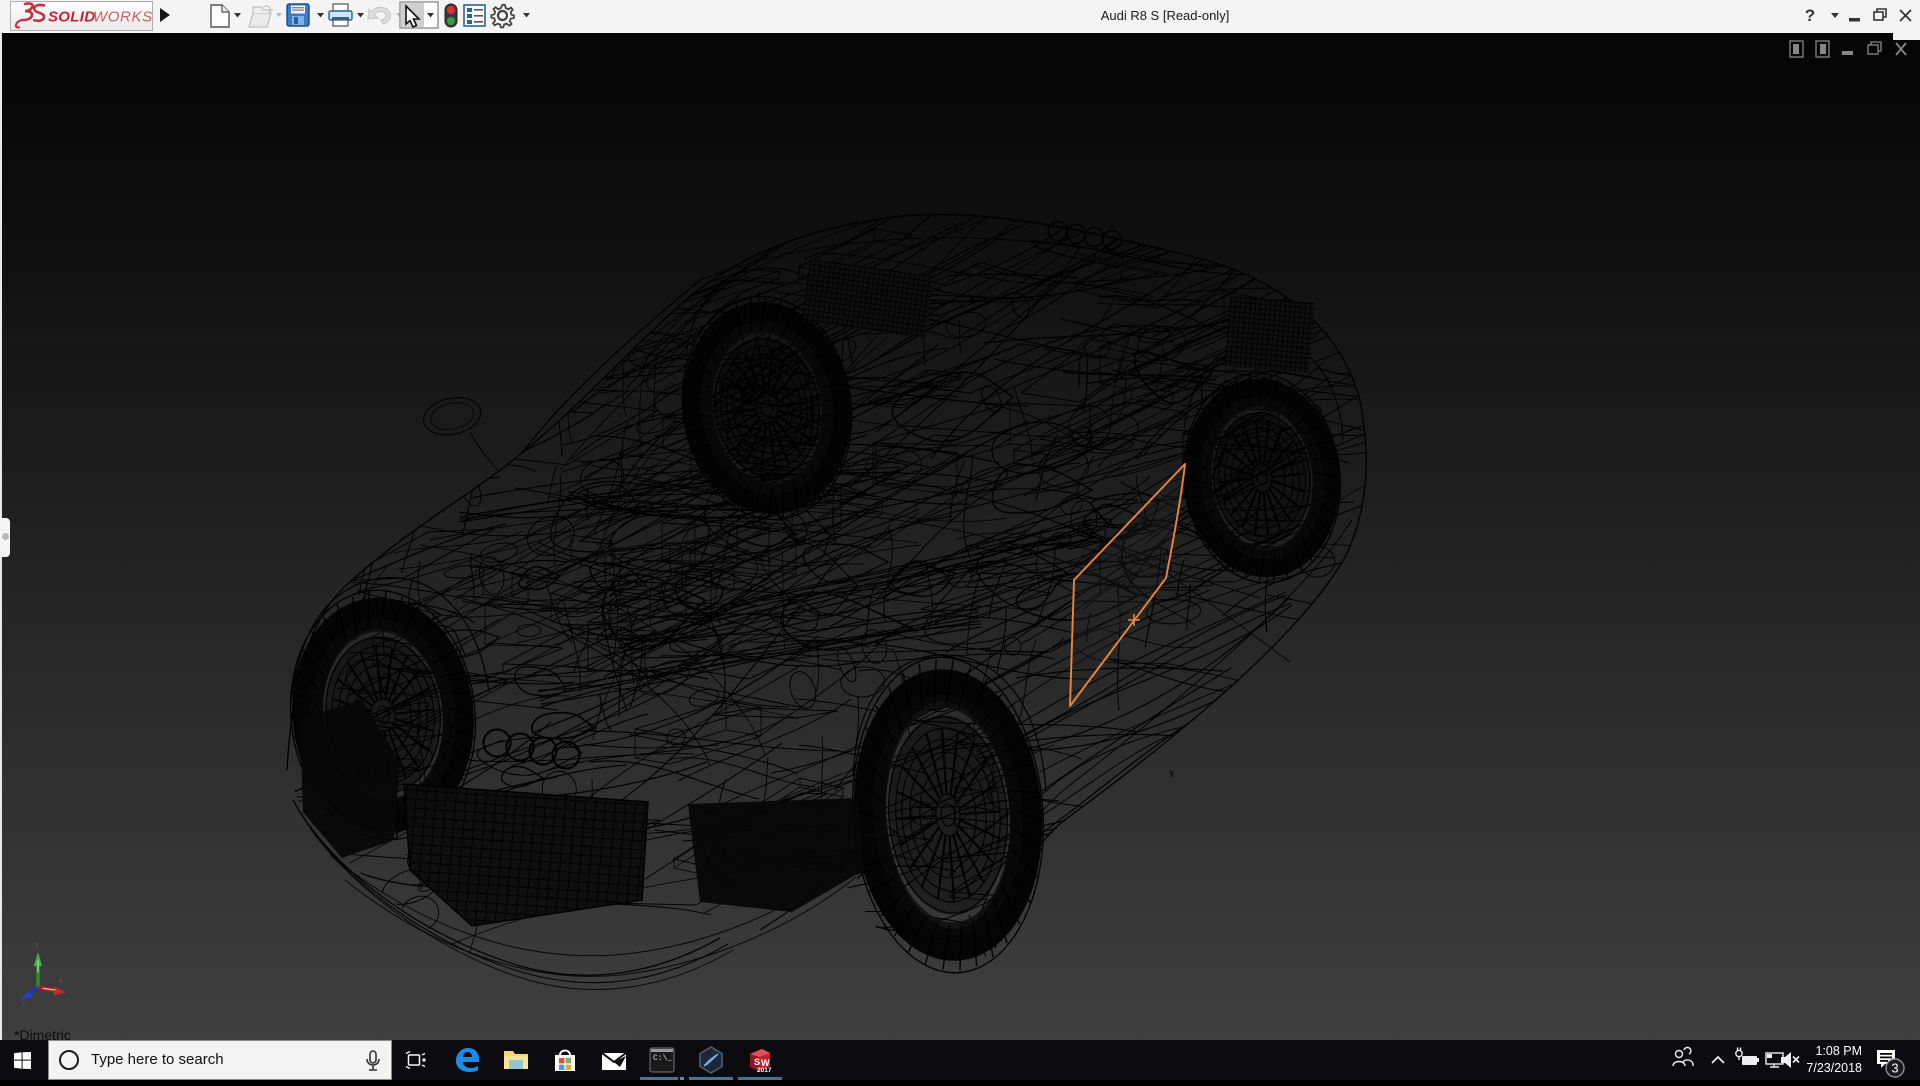 Image resolution: width=1920 pixels, height=1086 pixels. What do you see at coordinates (764, 1070) in the screenshot?
I see `svg-text: 2017` at bounding box center [764, 1070].